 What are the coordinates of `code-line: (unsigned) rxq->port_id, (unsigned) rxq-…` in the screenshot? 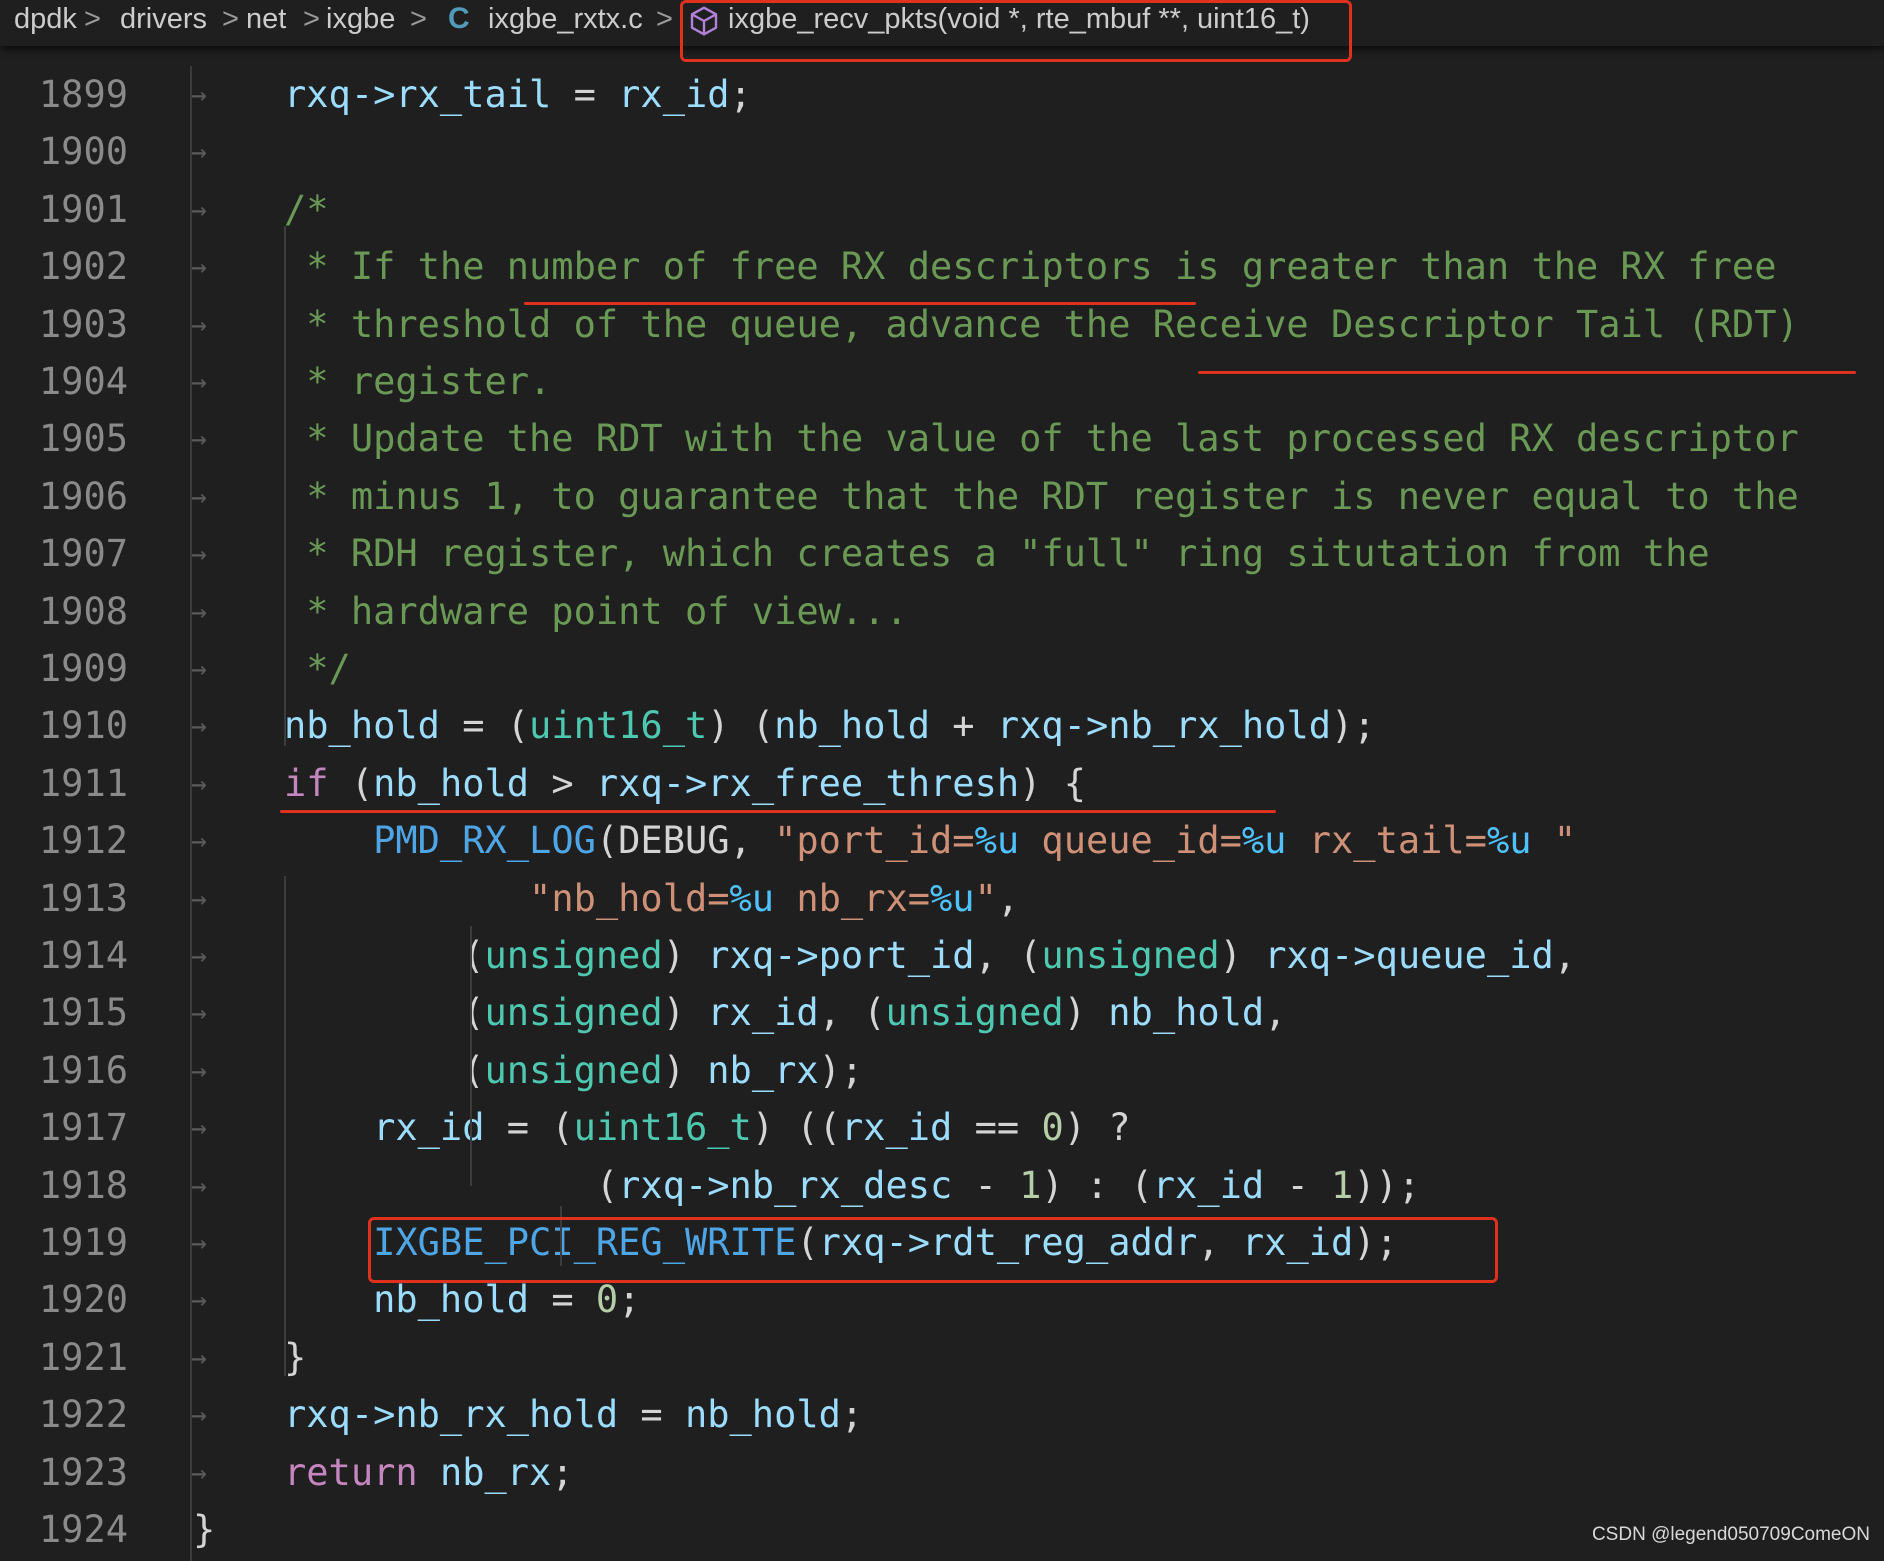 It's located at (930, 955).